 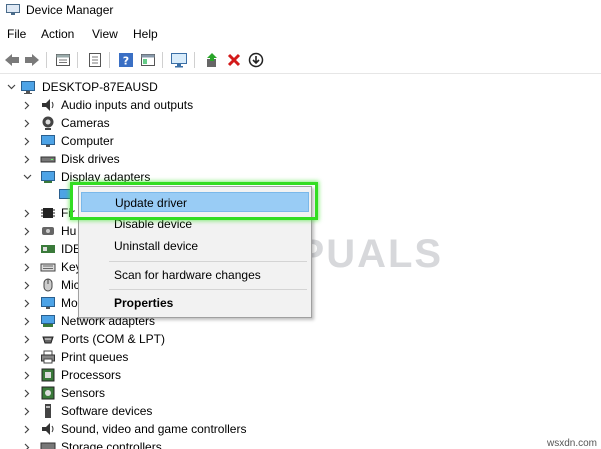 I want to click on menu-item-label: Scan for hardware changes, so click(x=187, y=275).